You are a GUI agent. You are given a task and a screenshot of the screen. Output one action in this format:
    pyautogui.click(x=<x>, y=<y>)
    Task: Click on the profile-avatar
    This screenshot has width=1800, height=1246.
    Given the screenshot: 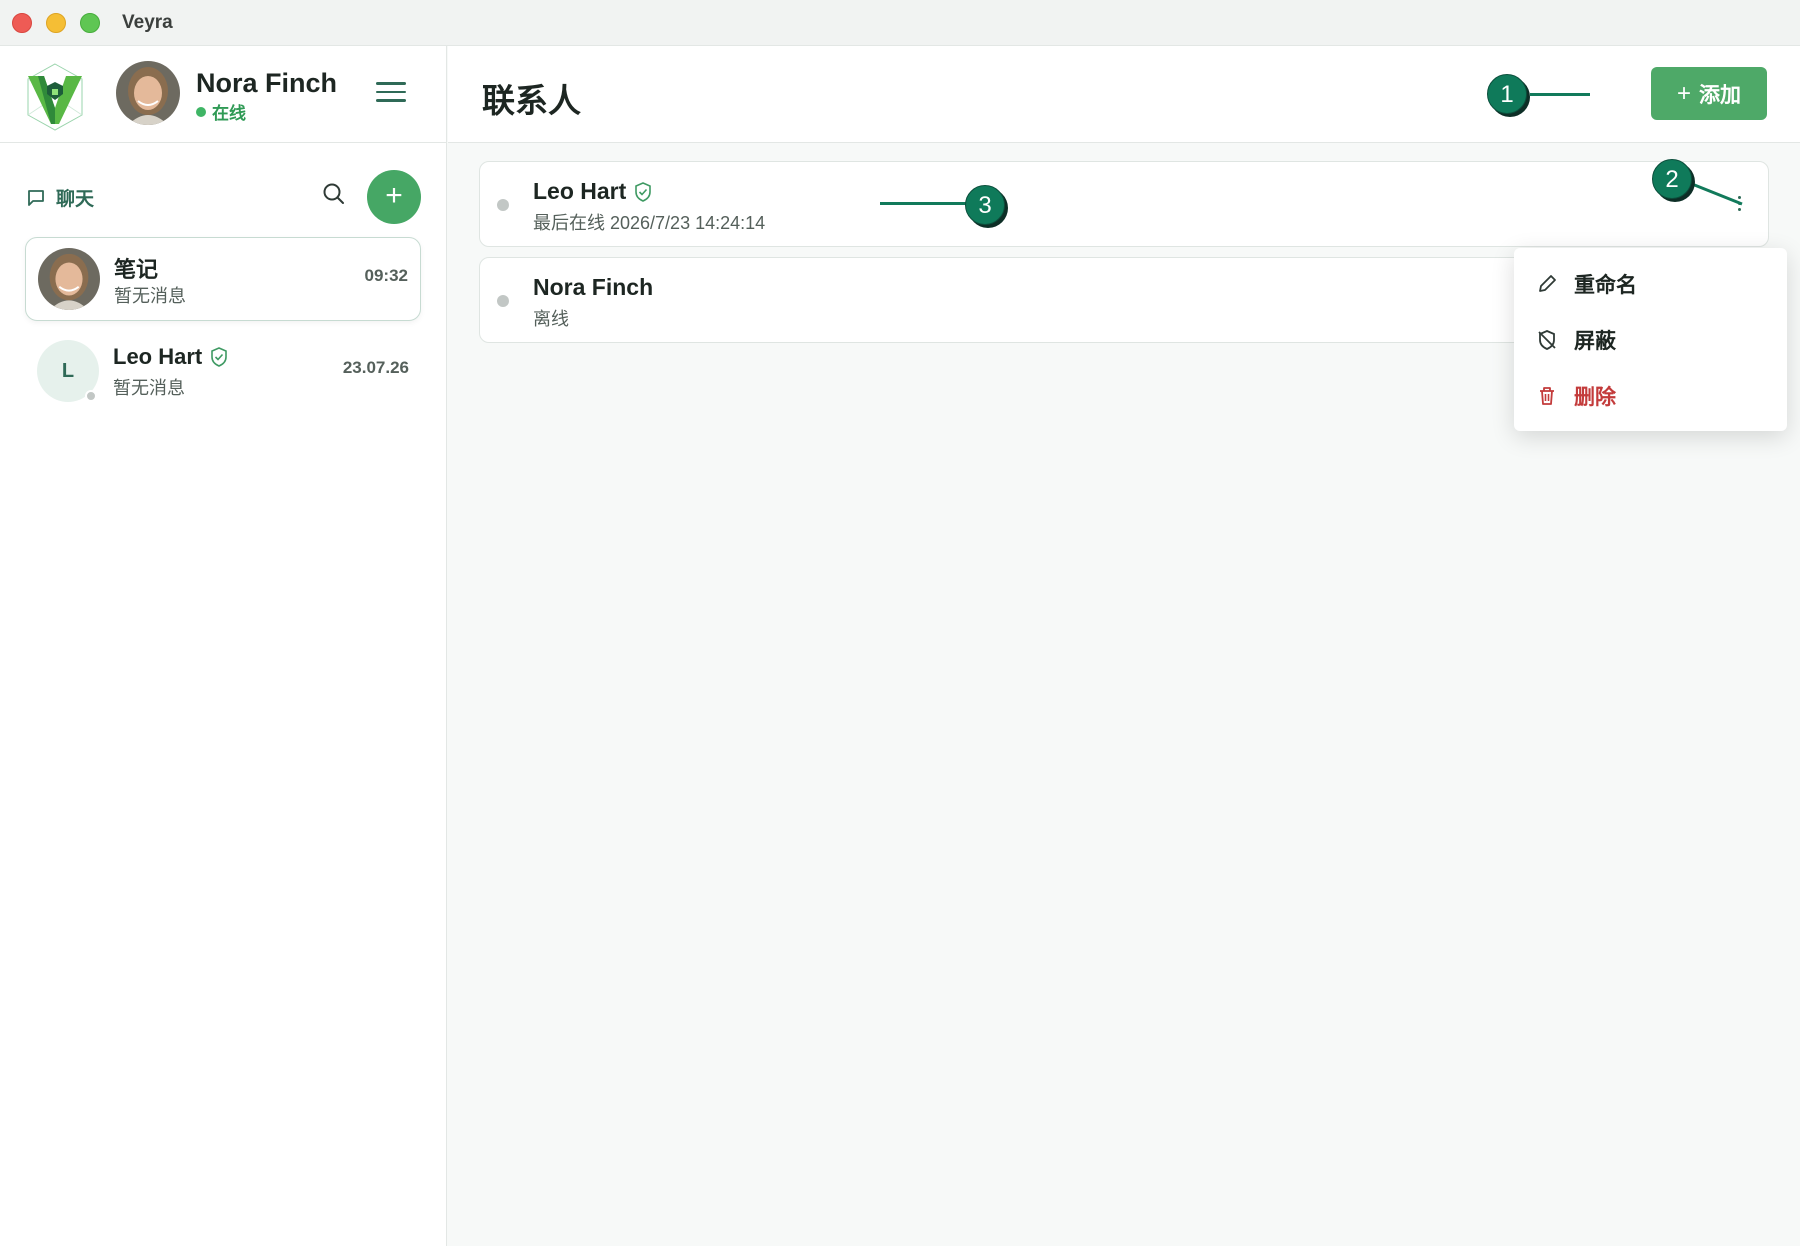 What is the action you would take?
    pyautogui.click(x=148, y=93)
    